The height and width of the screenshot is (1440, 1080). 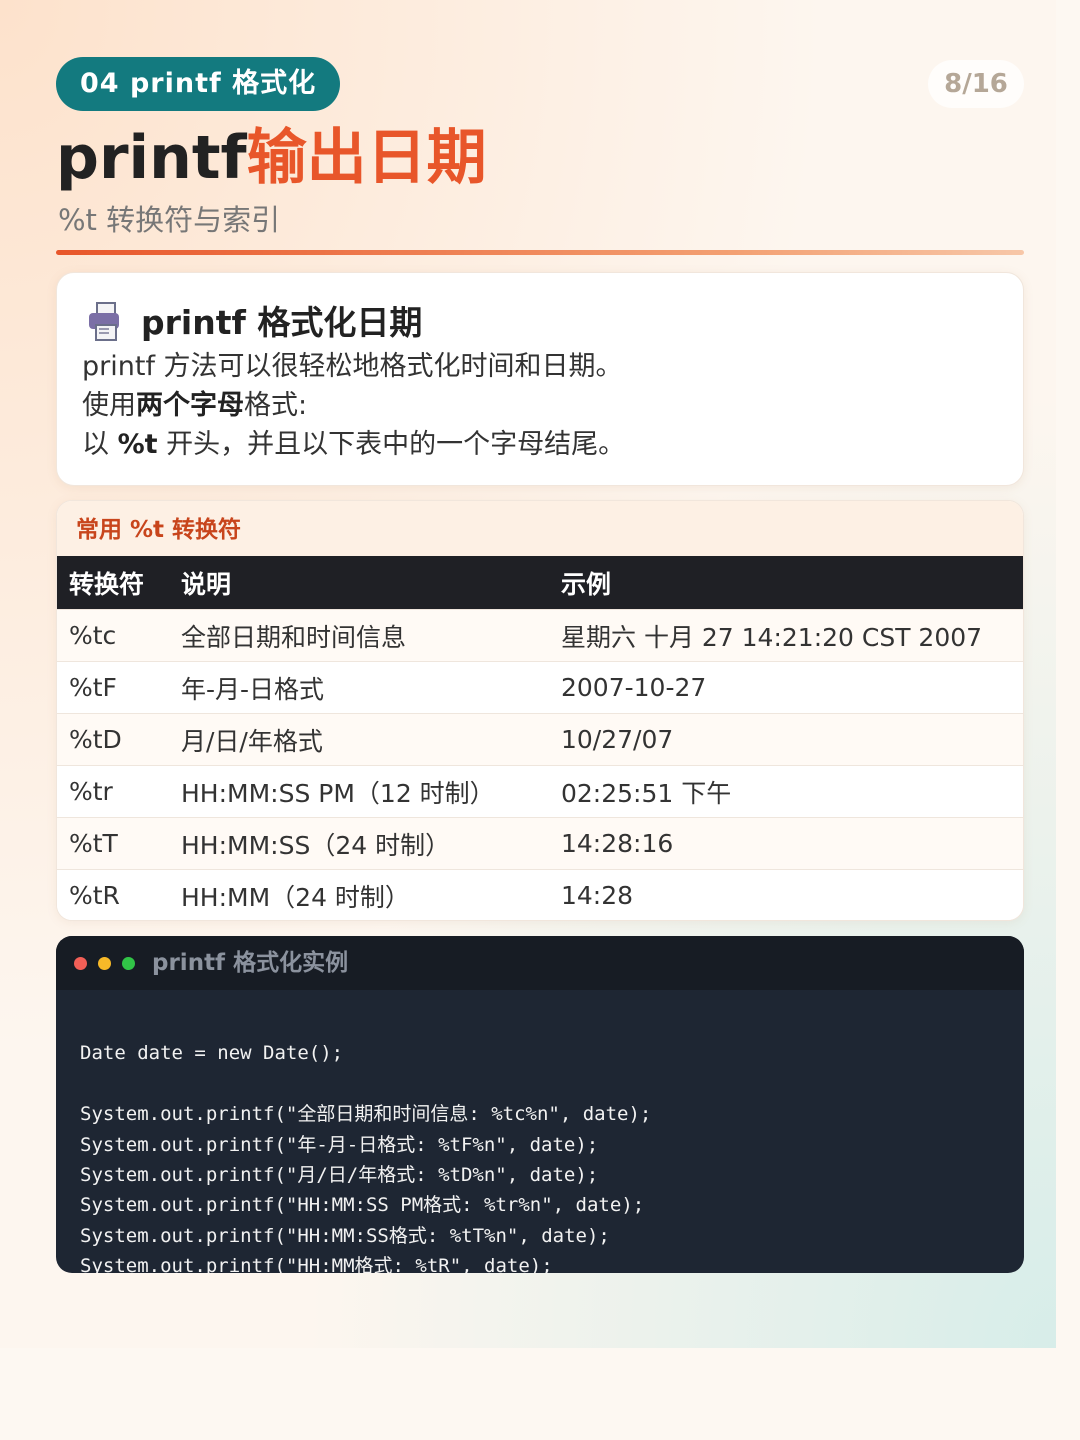 I want to click on title-divider, so click(x=540, y=252).